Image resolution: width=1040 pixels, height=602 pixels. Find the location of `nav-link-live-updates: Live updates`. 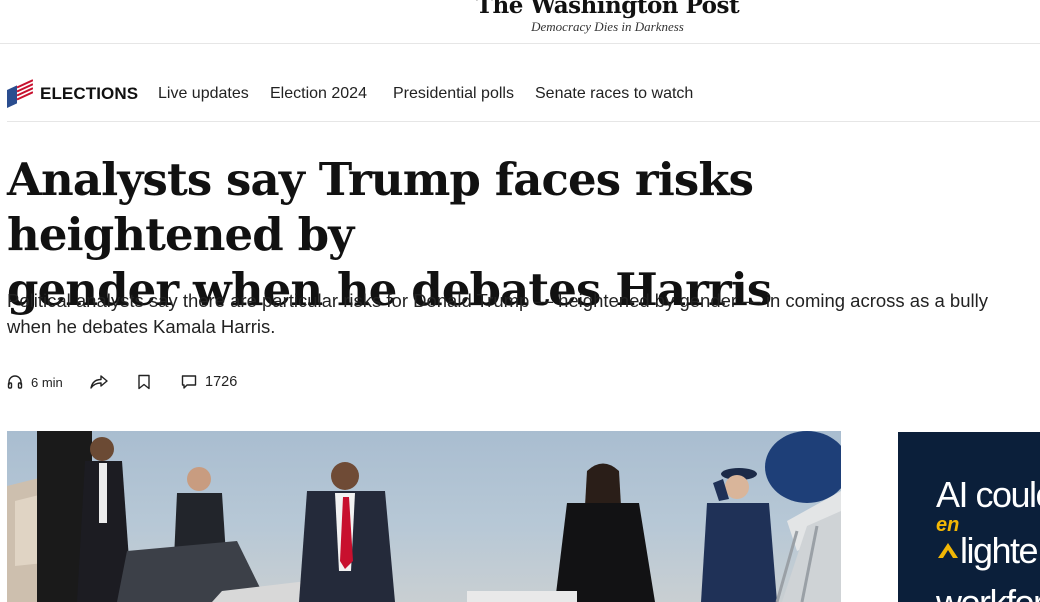

nav-link-live-updates: Live updates is located at coordinates (203, 94).